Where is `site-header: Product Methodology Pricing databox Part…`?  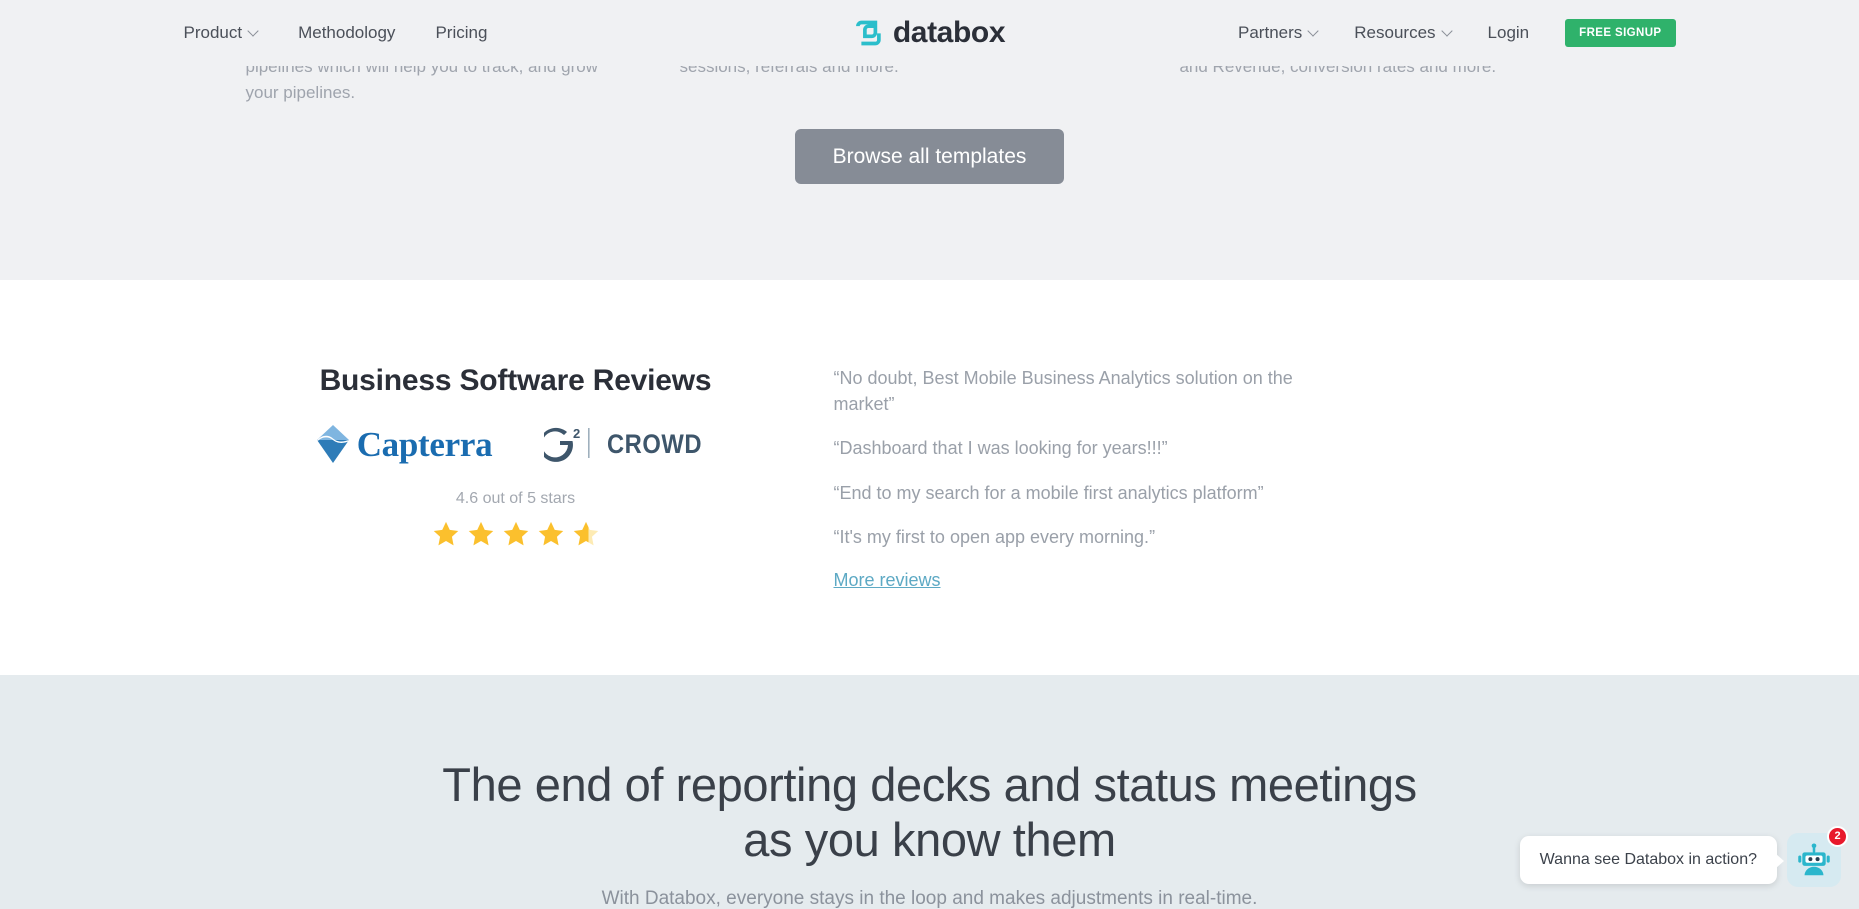
site-header: Product Methodology Pricing databox Part… is located at coordinates (929, 33).